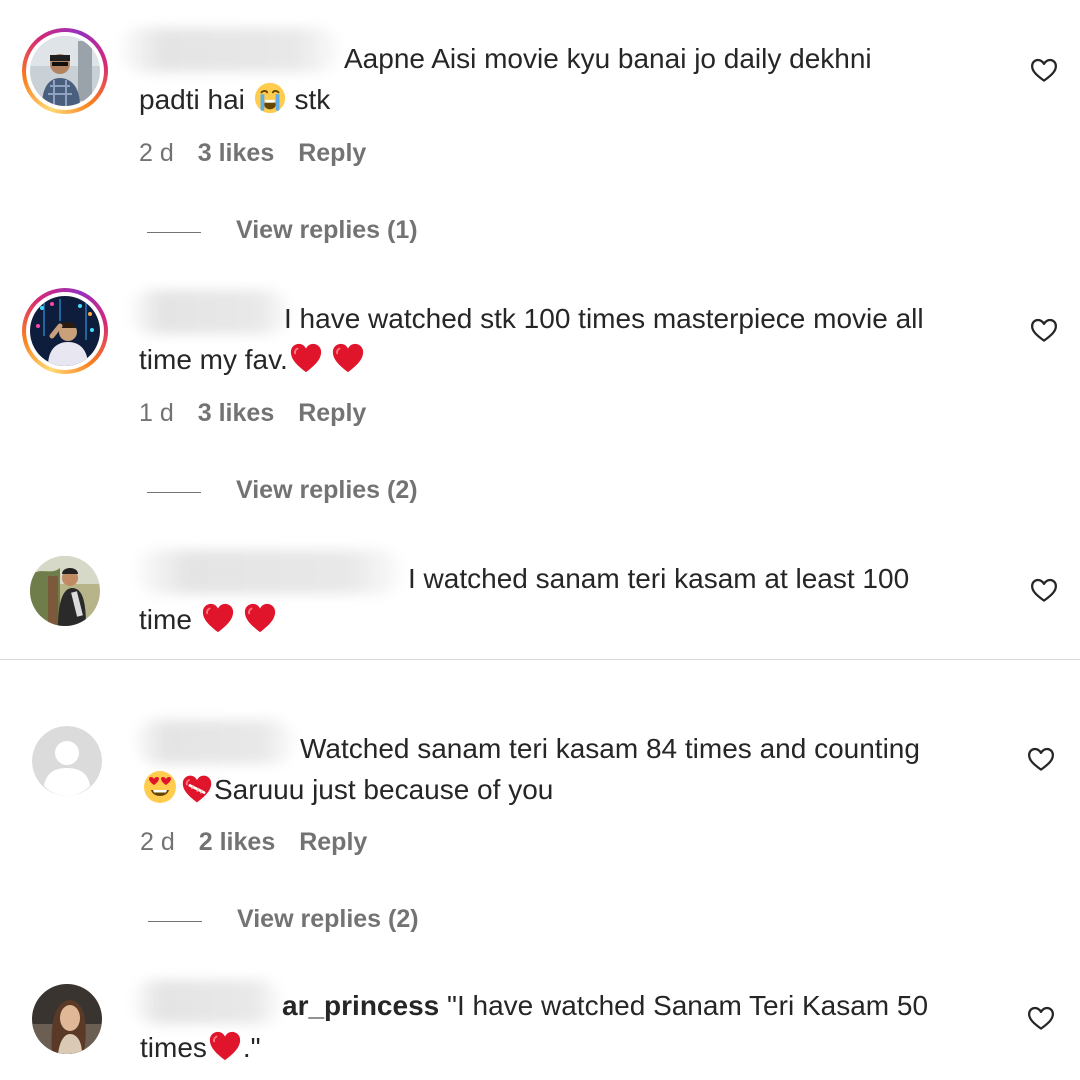 The height and width of the screenshot is (1080, 1080). I want to click on username: ar_princess, so click(360, 1005).